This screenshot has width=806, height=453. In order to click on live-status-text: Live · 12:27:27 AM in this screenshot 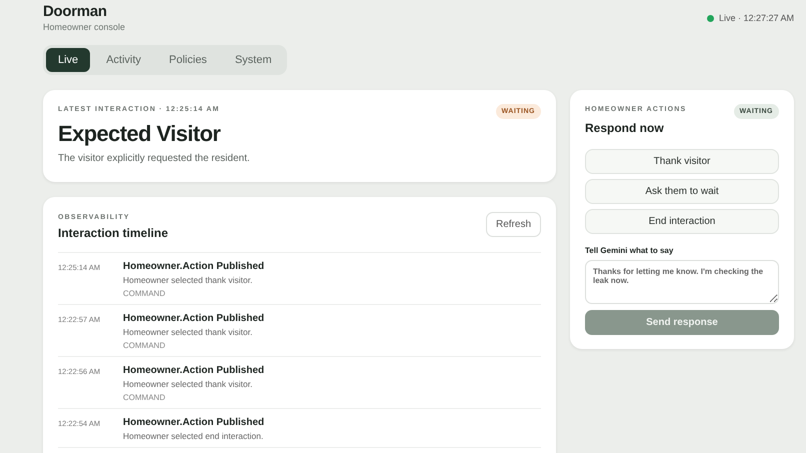, I will do `click(756, 18)`.